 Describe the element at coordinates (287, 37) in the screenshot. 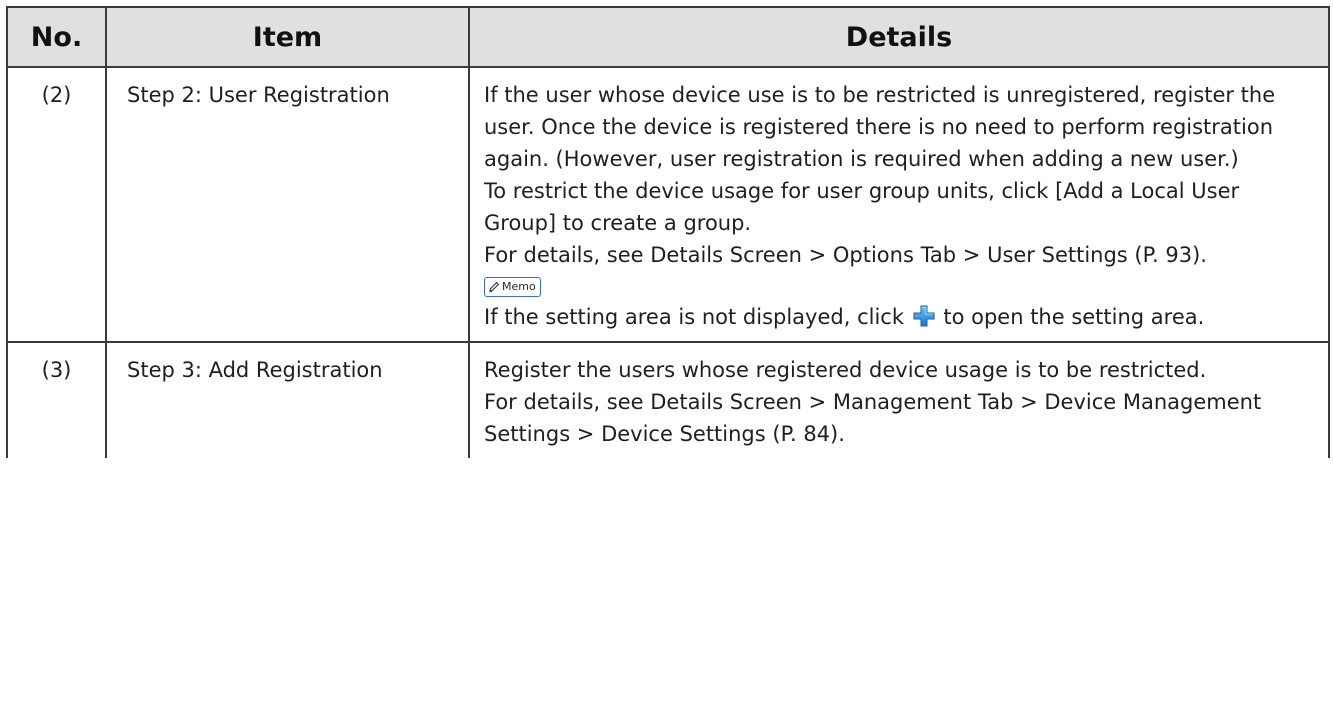

I see `header-item: Item` at that location.